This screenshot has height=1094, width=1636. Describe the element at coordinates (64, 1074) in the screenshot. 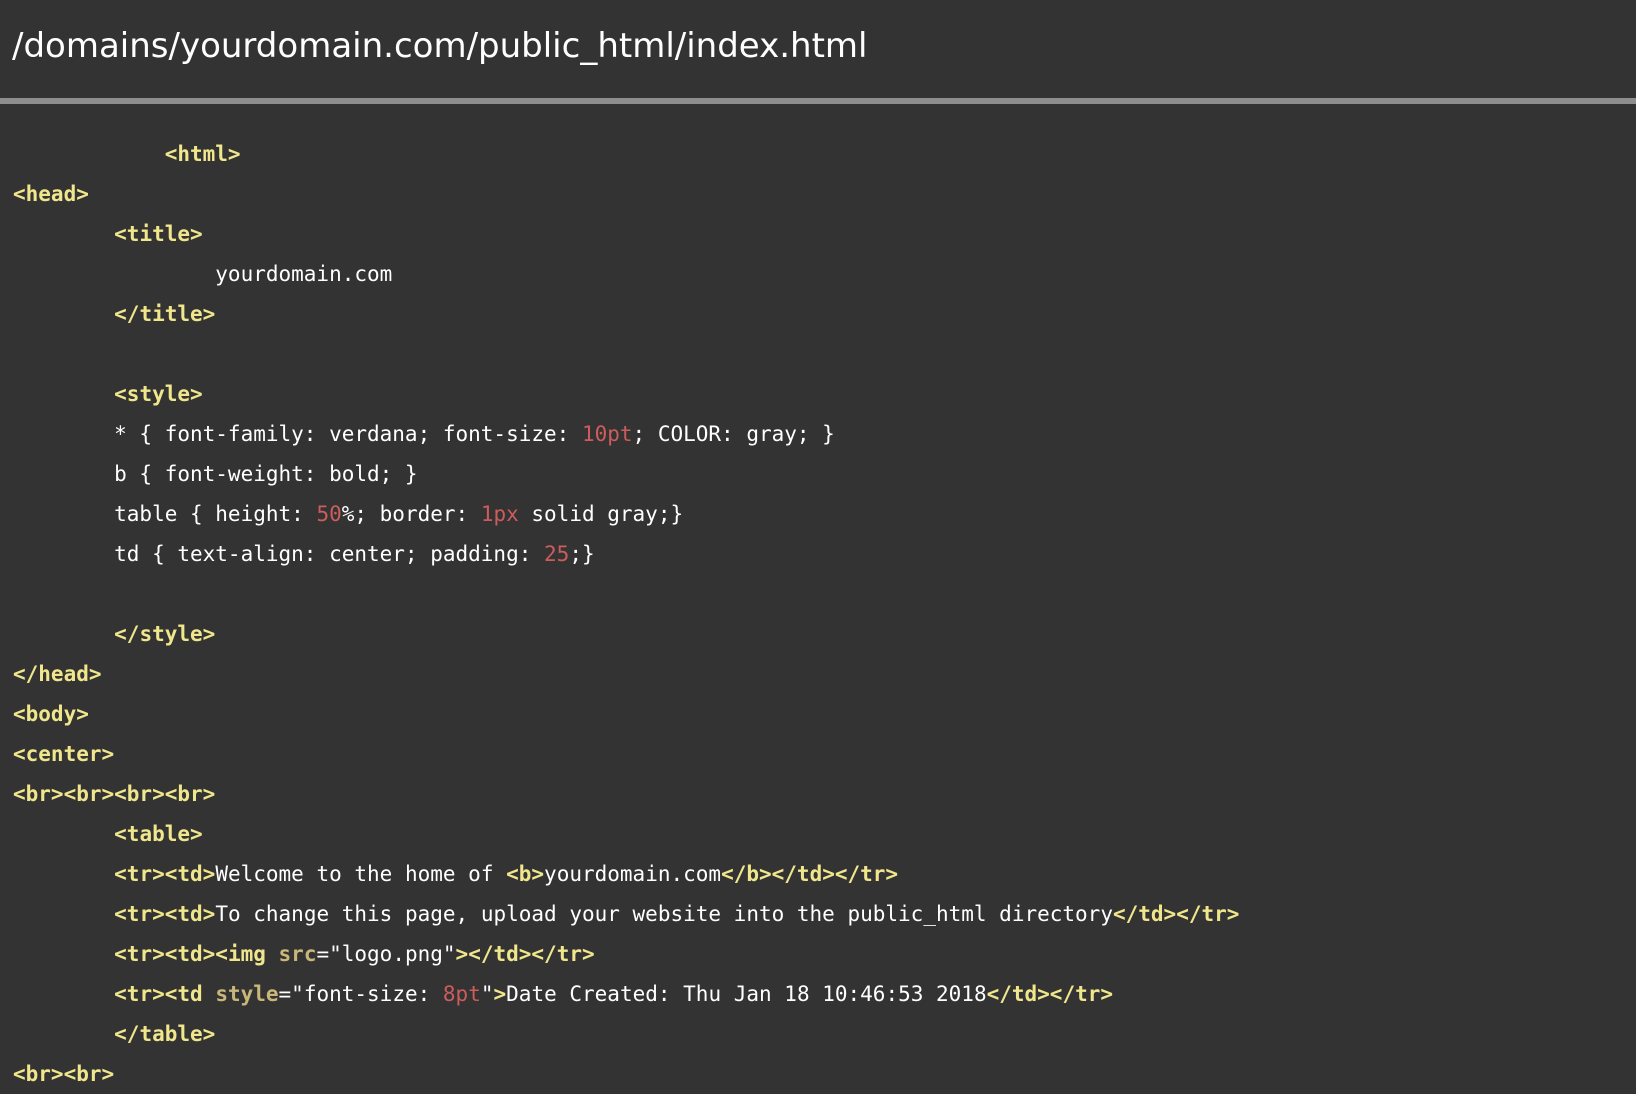

I see `code-tag: <br><br>` at that location.